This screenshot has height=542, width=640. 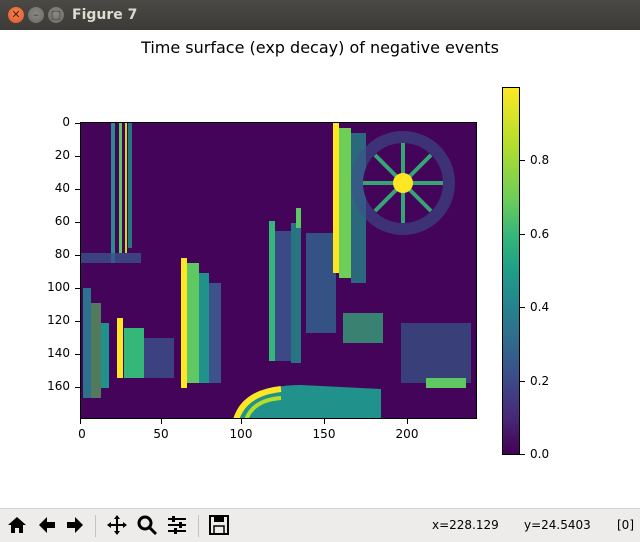 I want to click on back-icon, so click(x=47, y=525).